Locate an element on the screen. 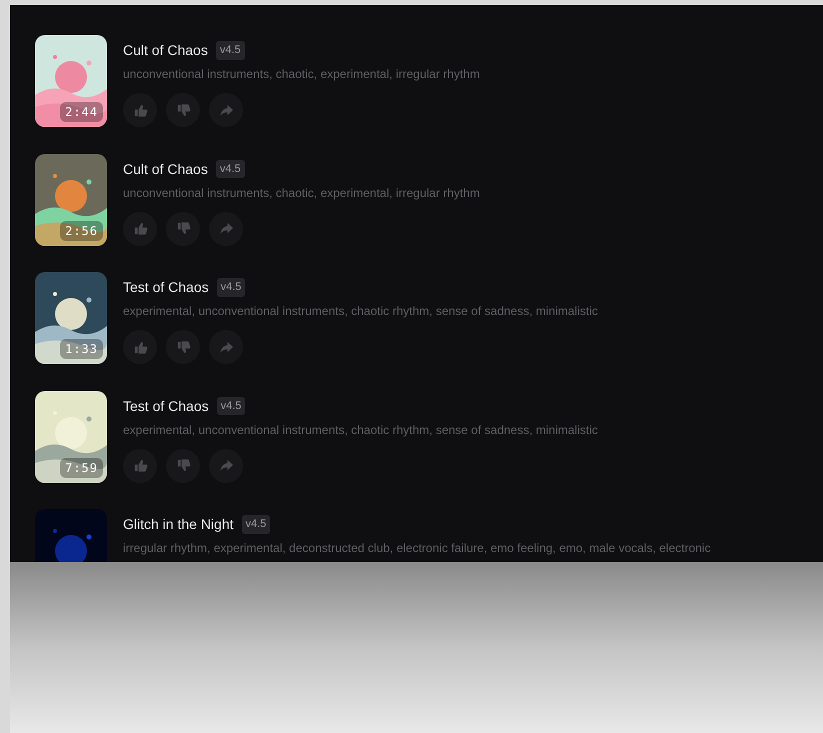  duration-label: 2:56 is located at coordinates (81, 230).